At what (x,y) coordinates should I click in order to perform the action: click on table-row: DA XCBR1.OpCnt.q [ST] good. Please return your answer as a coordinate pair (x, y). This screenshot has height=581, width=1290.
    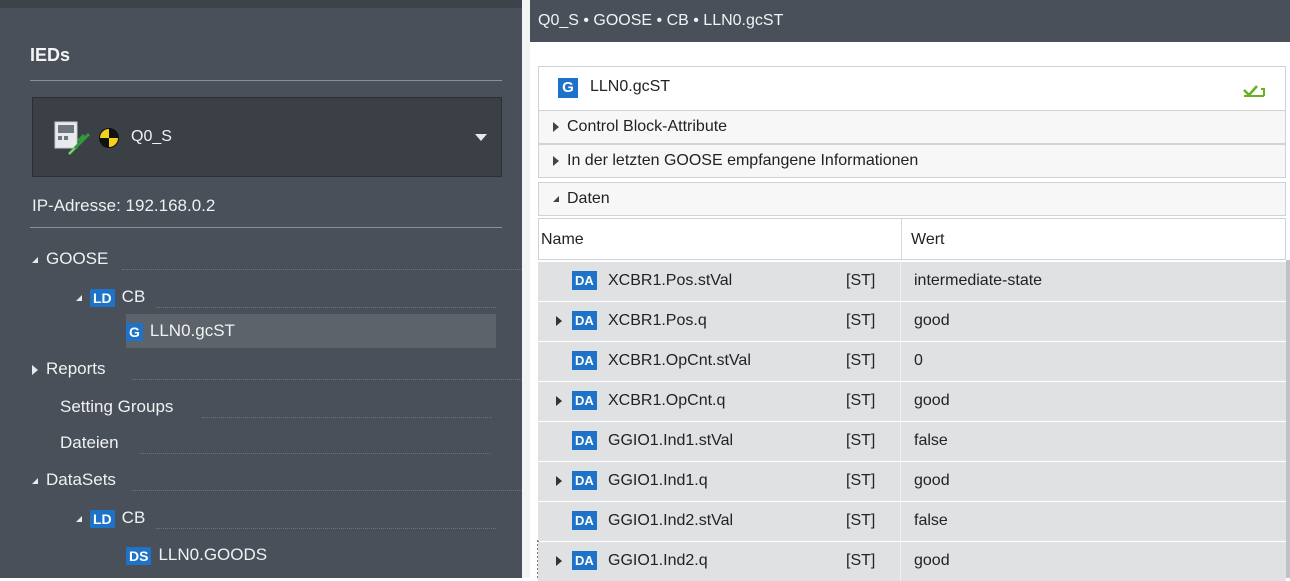
    Looking at the image, I should click on (912, 401).